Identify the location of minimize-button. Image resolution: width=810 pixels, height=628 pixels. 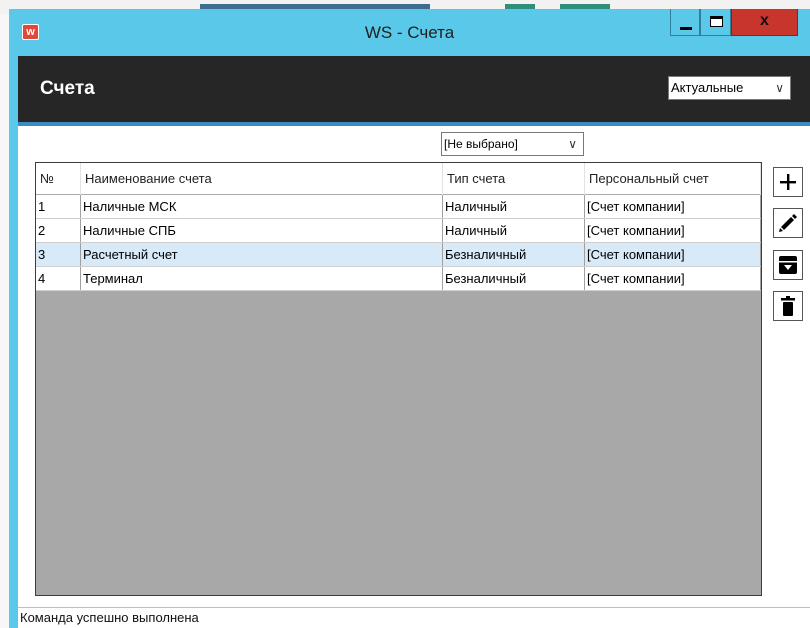
(685, 22).